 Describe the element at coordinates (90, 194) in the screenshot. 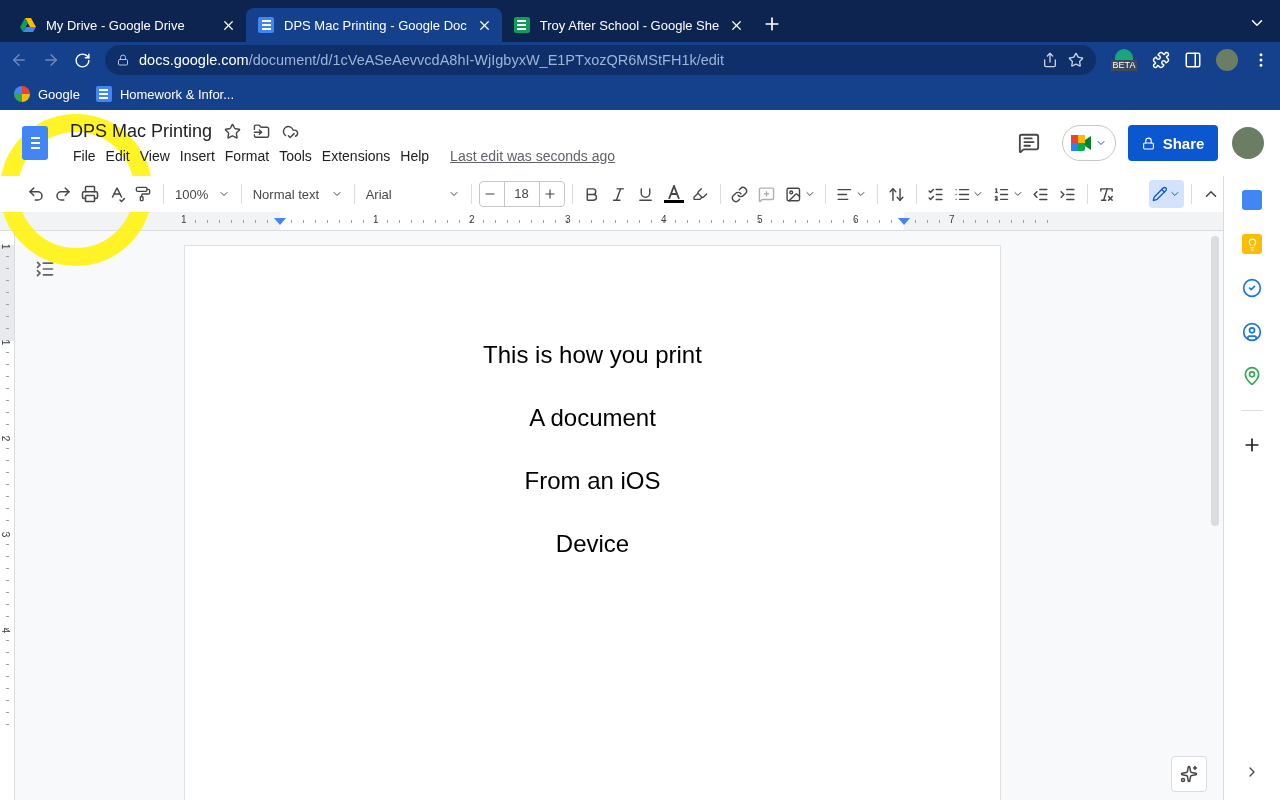

I see `print-icon` at that location.